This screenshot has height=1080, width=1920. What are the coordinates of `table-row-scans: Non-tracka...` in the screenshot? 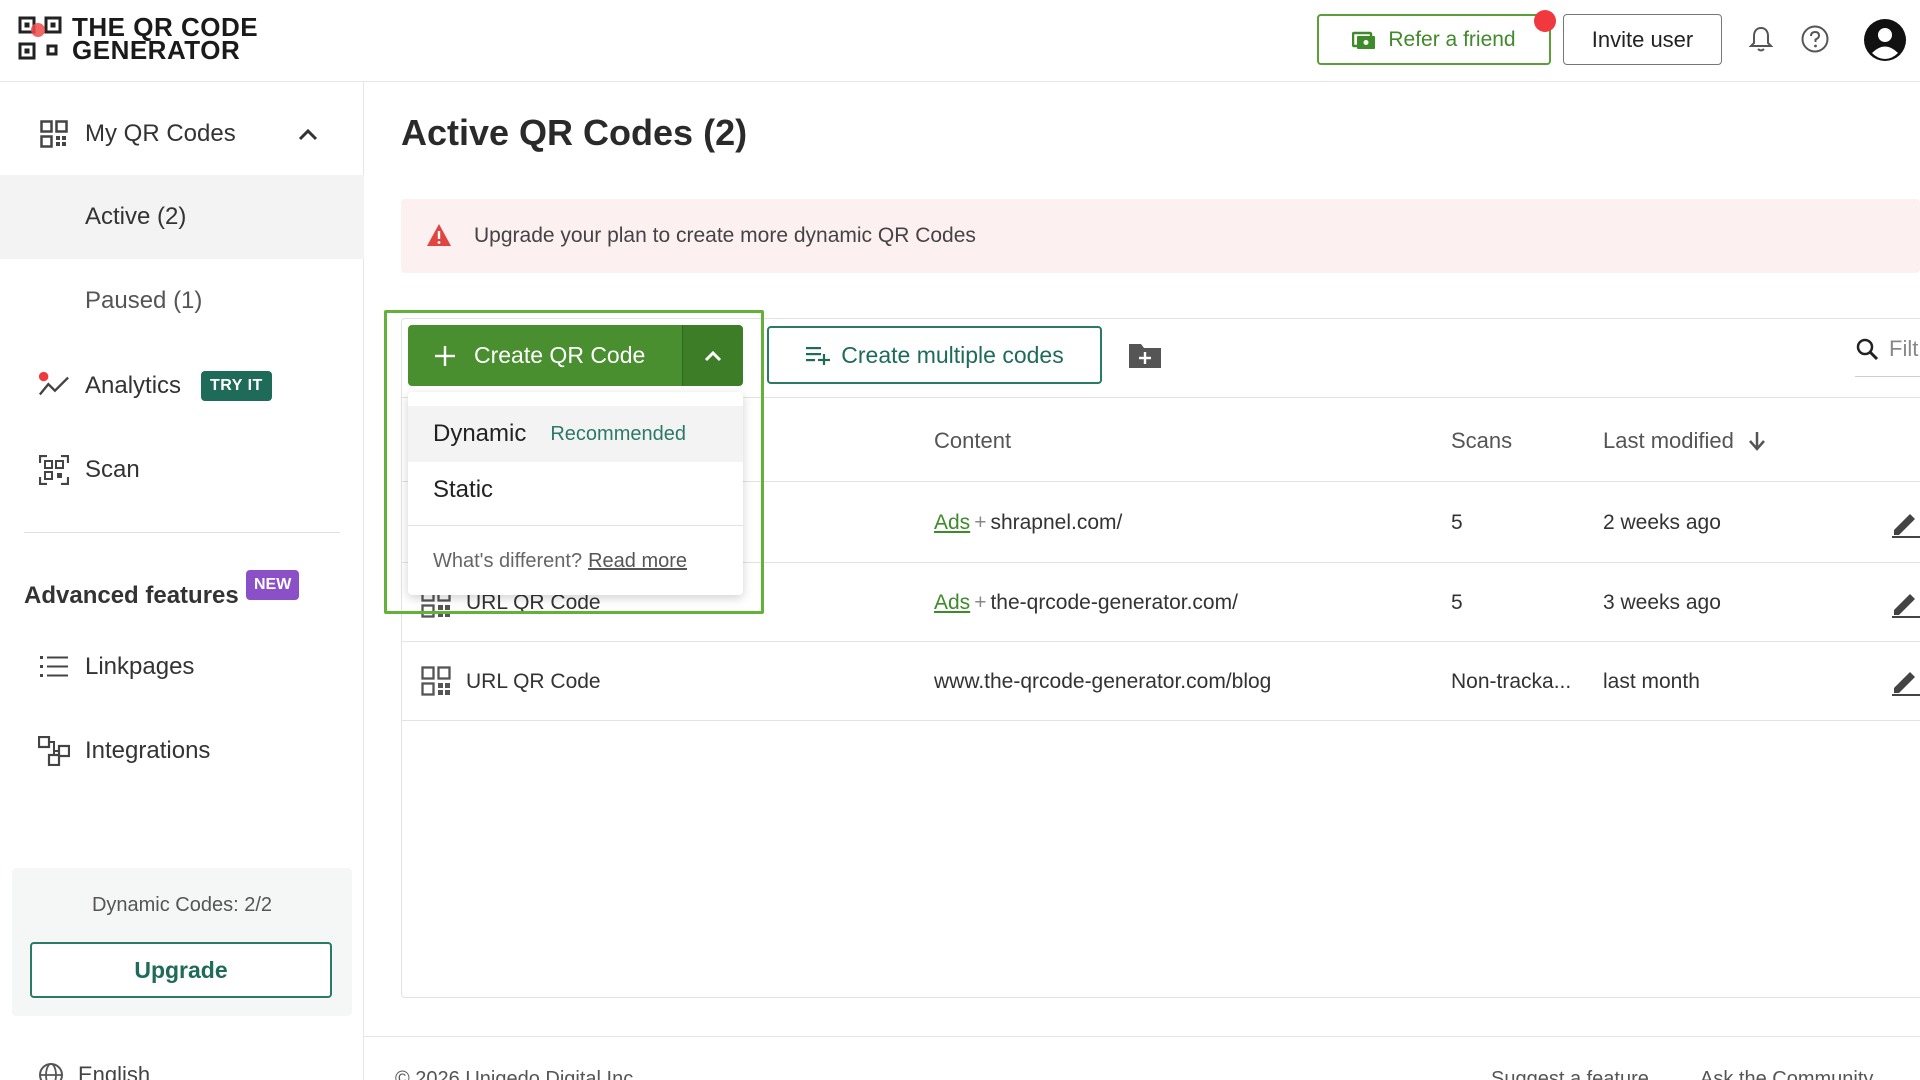 It's located at (1511, 681).